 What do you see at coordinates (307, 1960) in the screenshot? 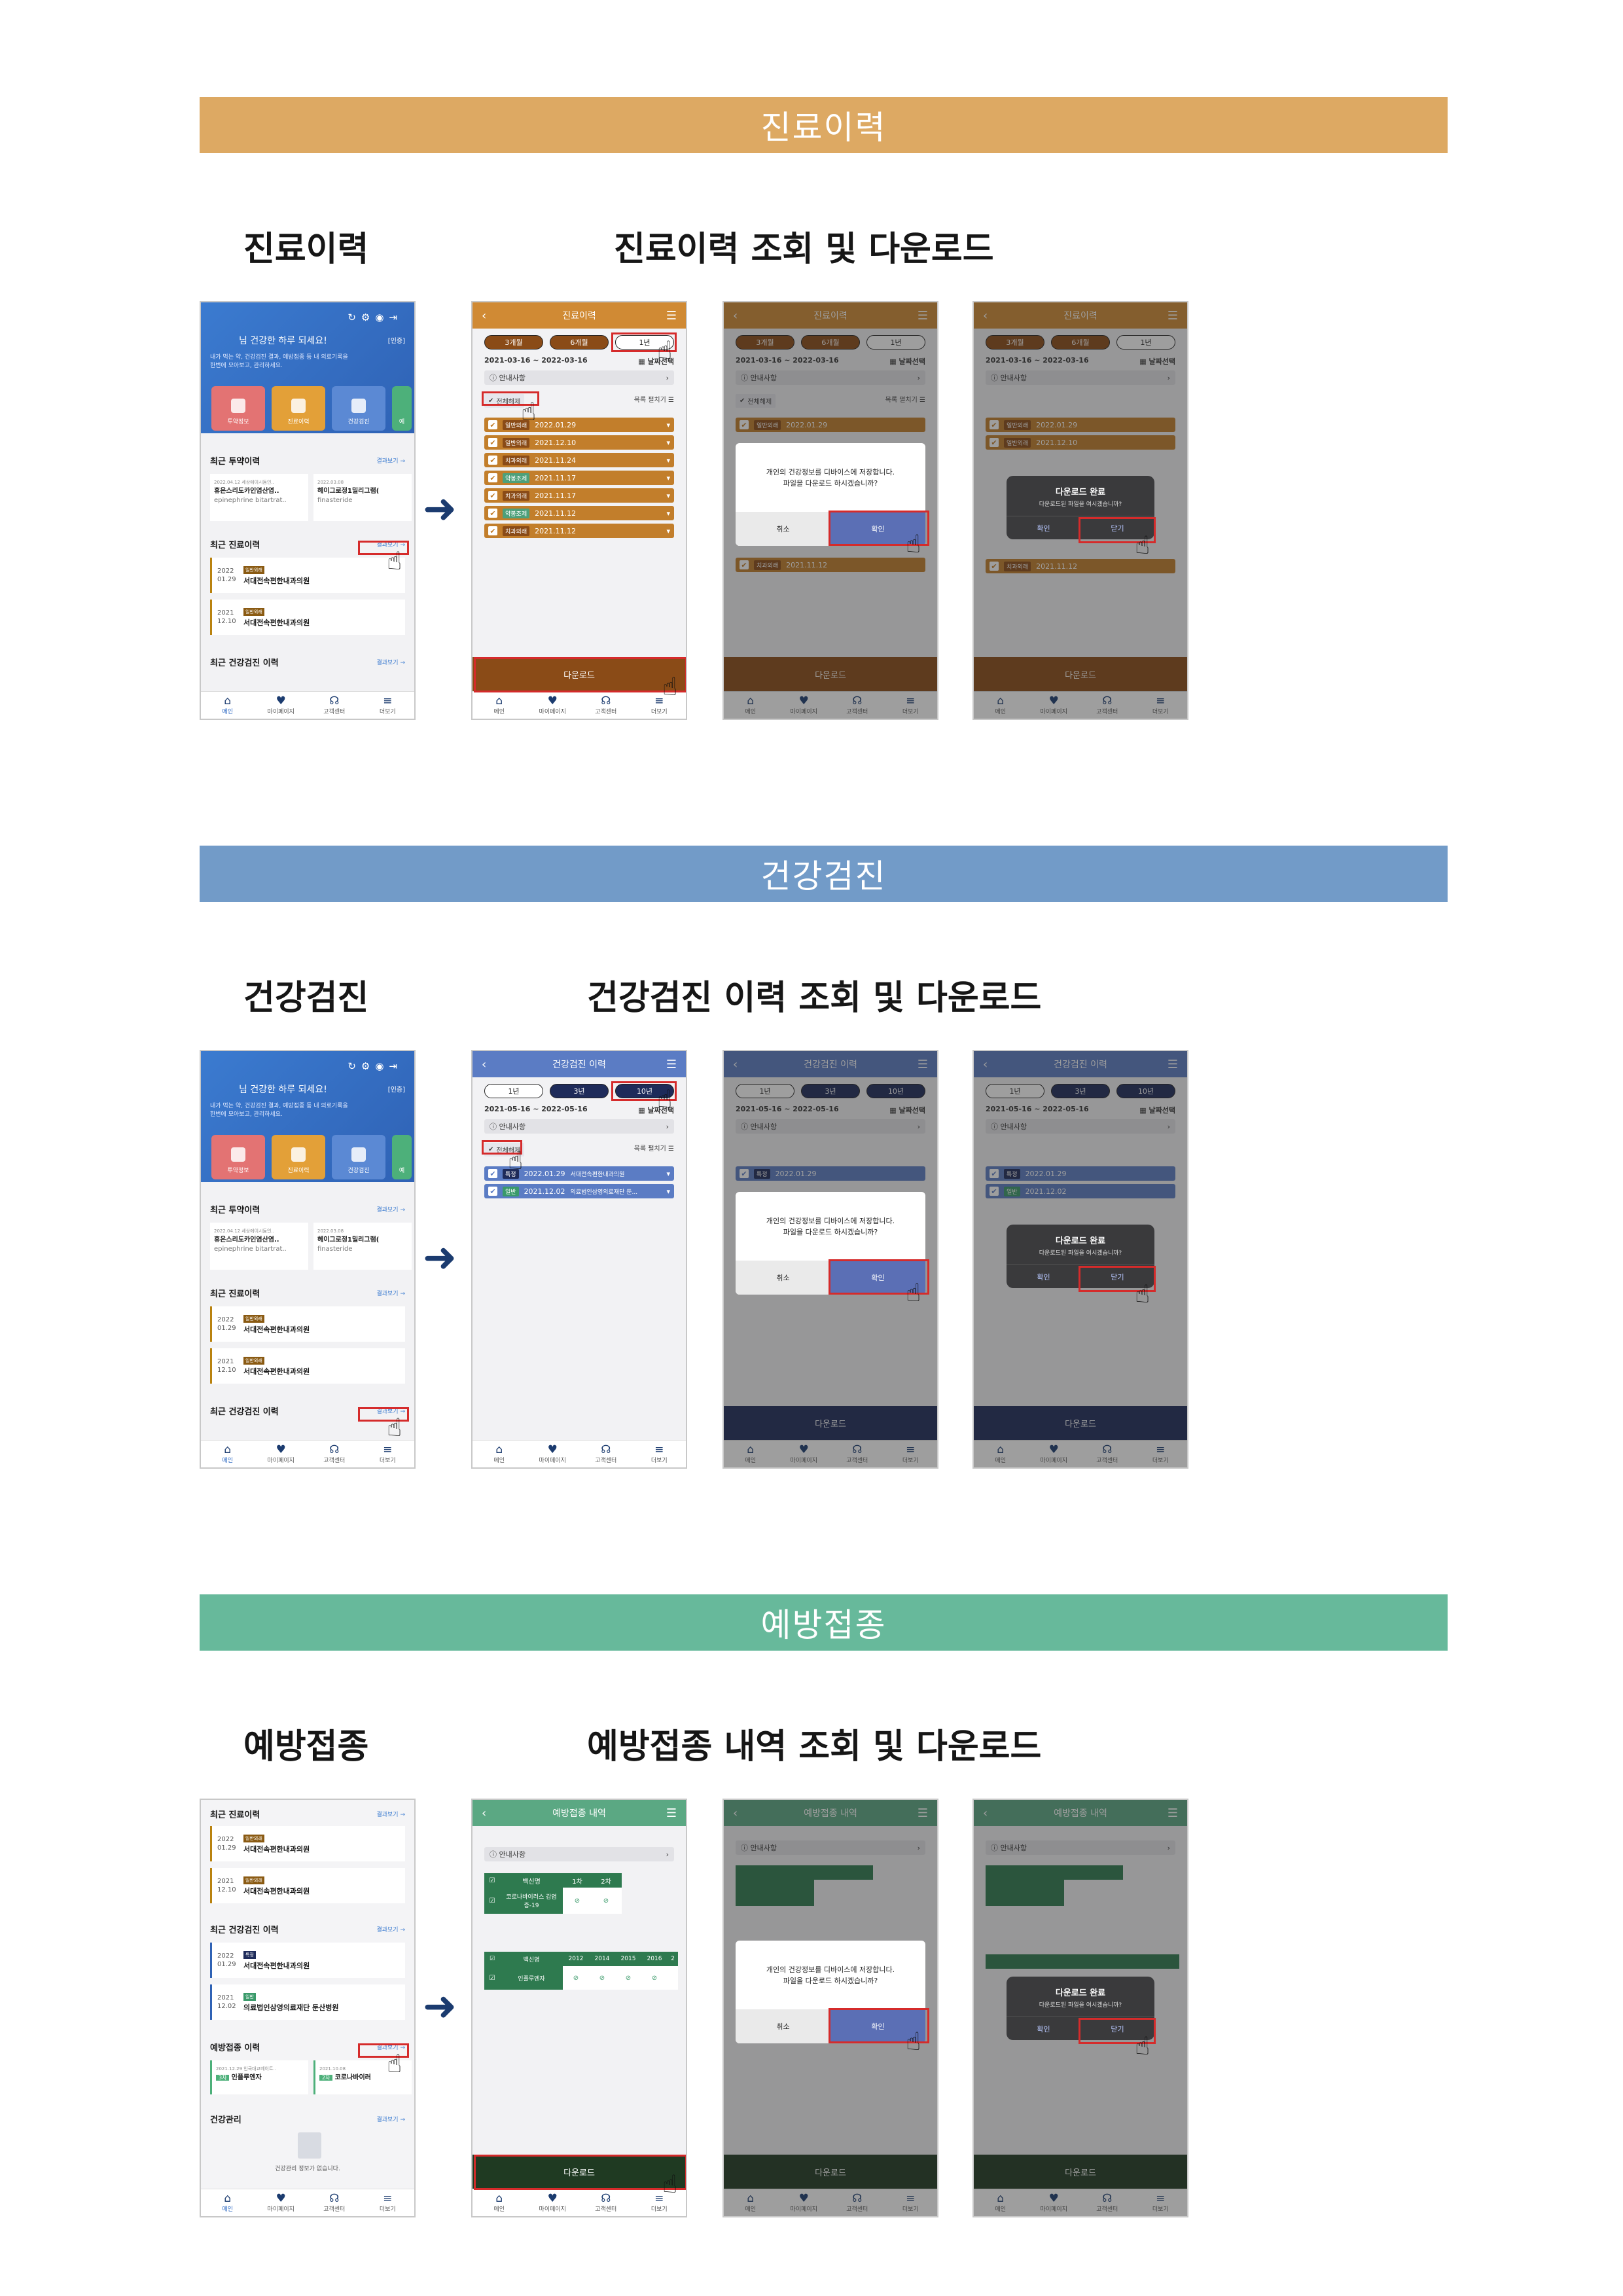
I see `list-item: 2022 01.29 특정 서대전속편한내과의원` at bounding box center [307, 1960].